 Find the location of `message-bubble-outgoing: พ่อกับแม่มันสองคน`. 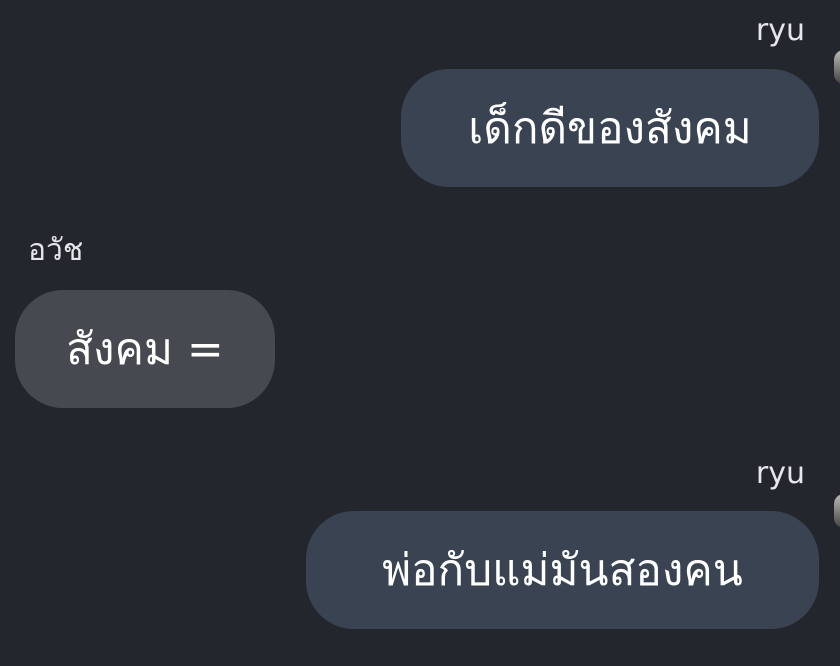

message-bubble-outgoing: พ่อกับแม่มันสองคน is located at coordinates (562, 570).